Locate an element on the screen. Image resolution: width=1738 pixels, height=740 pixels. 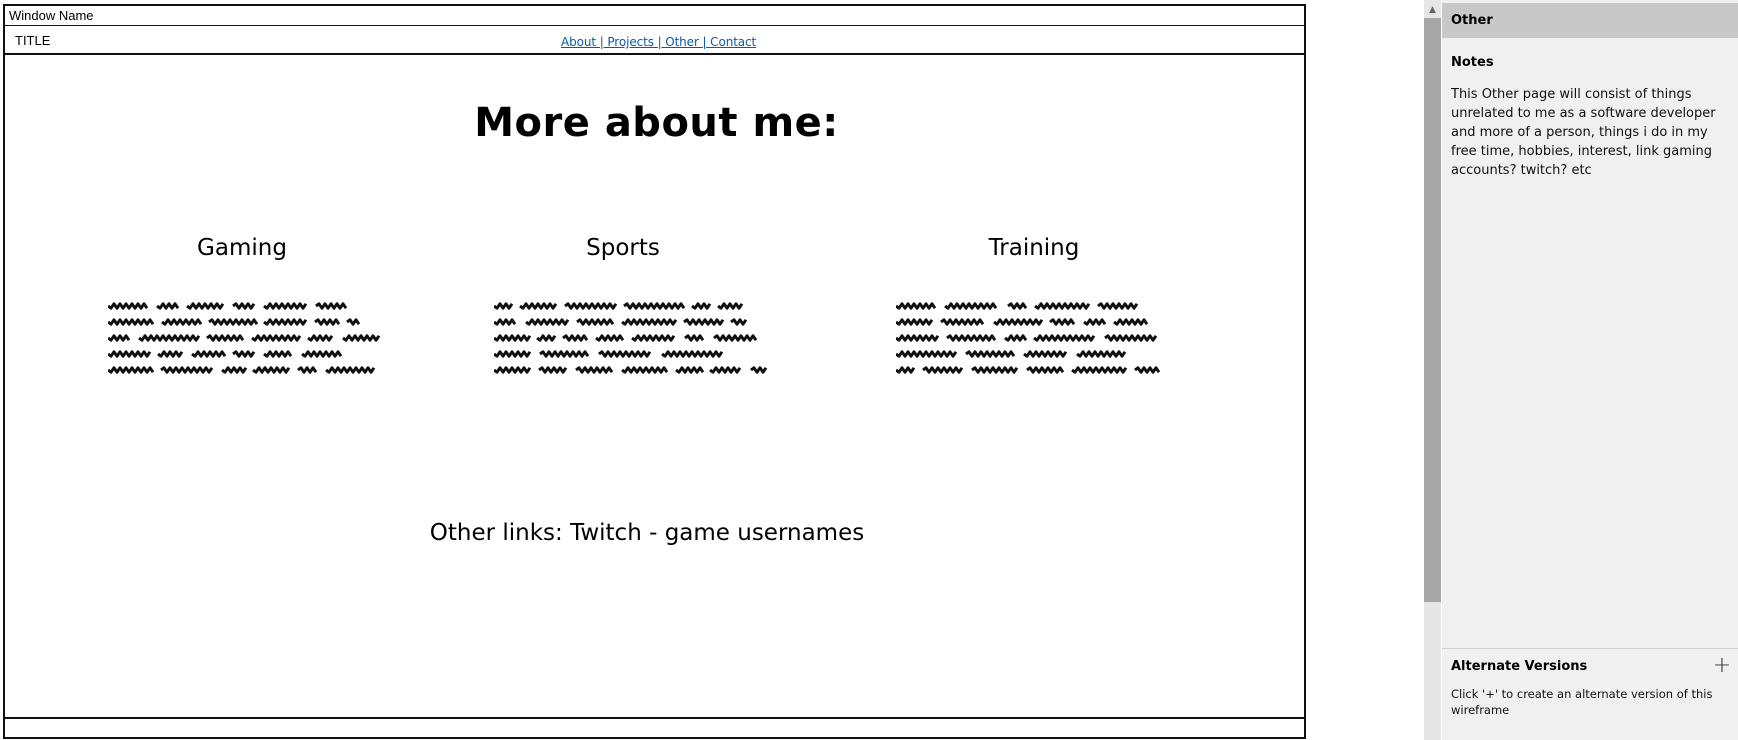
placeholder-text-block-gaming is located at coordinates (250, 342).